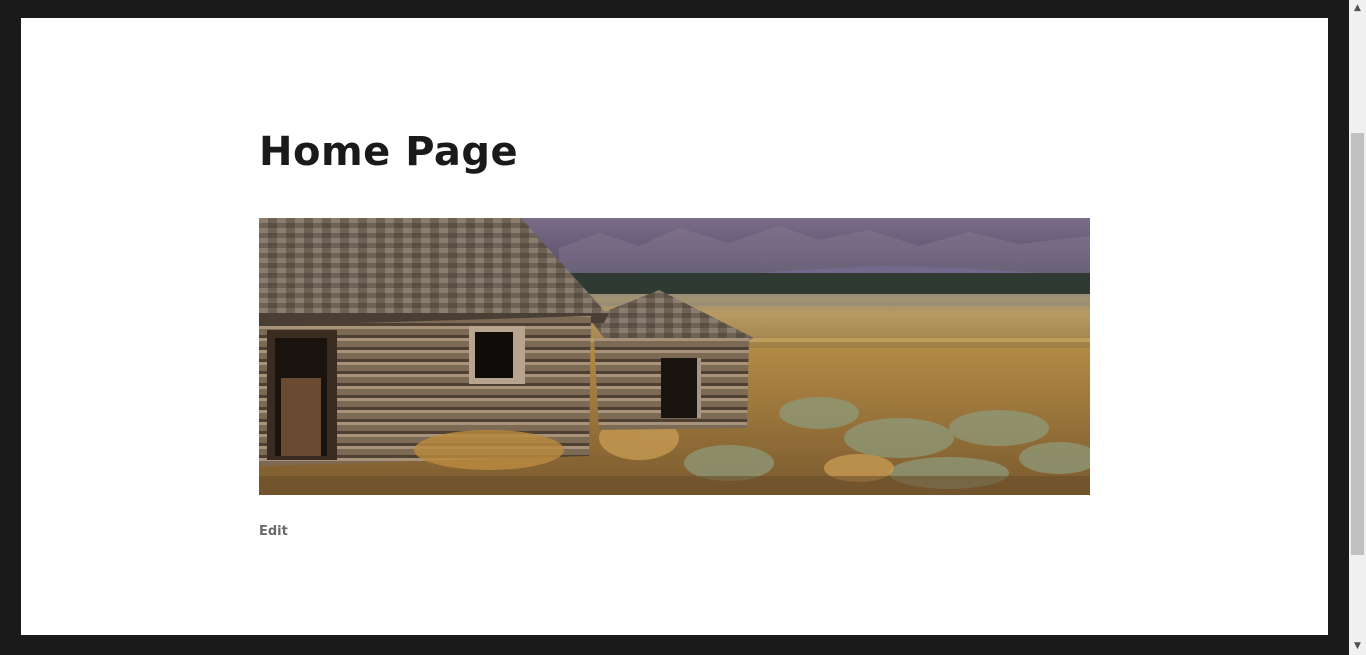 This screenshot has height=655, width=1366. Describe the element at coordinates (389, 152) in the screenshot. I see `page-title: Home Page` at that location.